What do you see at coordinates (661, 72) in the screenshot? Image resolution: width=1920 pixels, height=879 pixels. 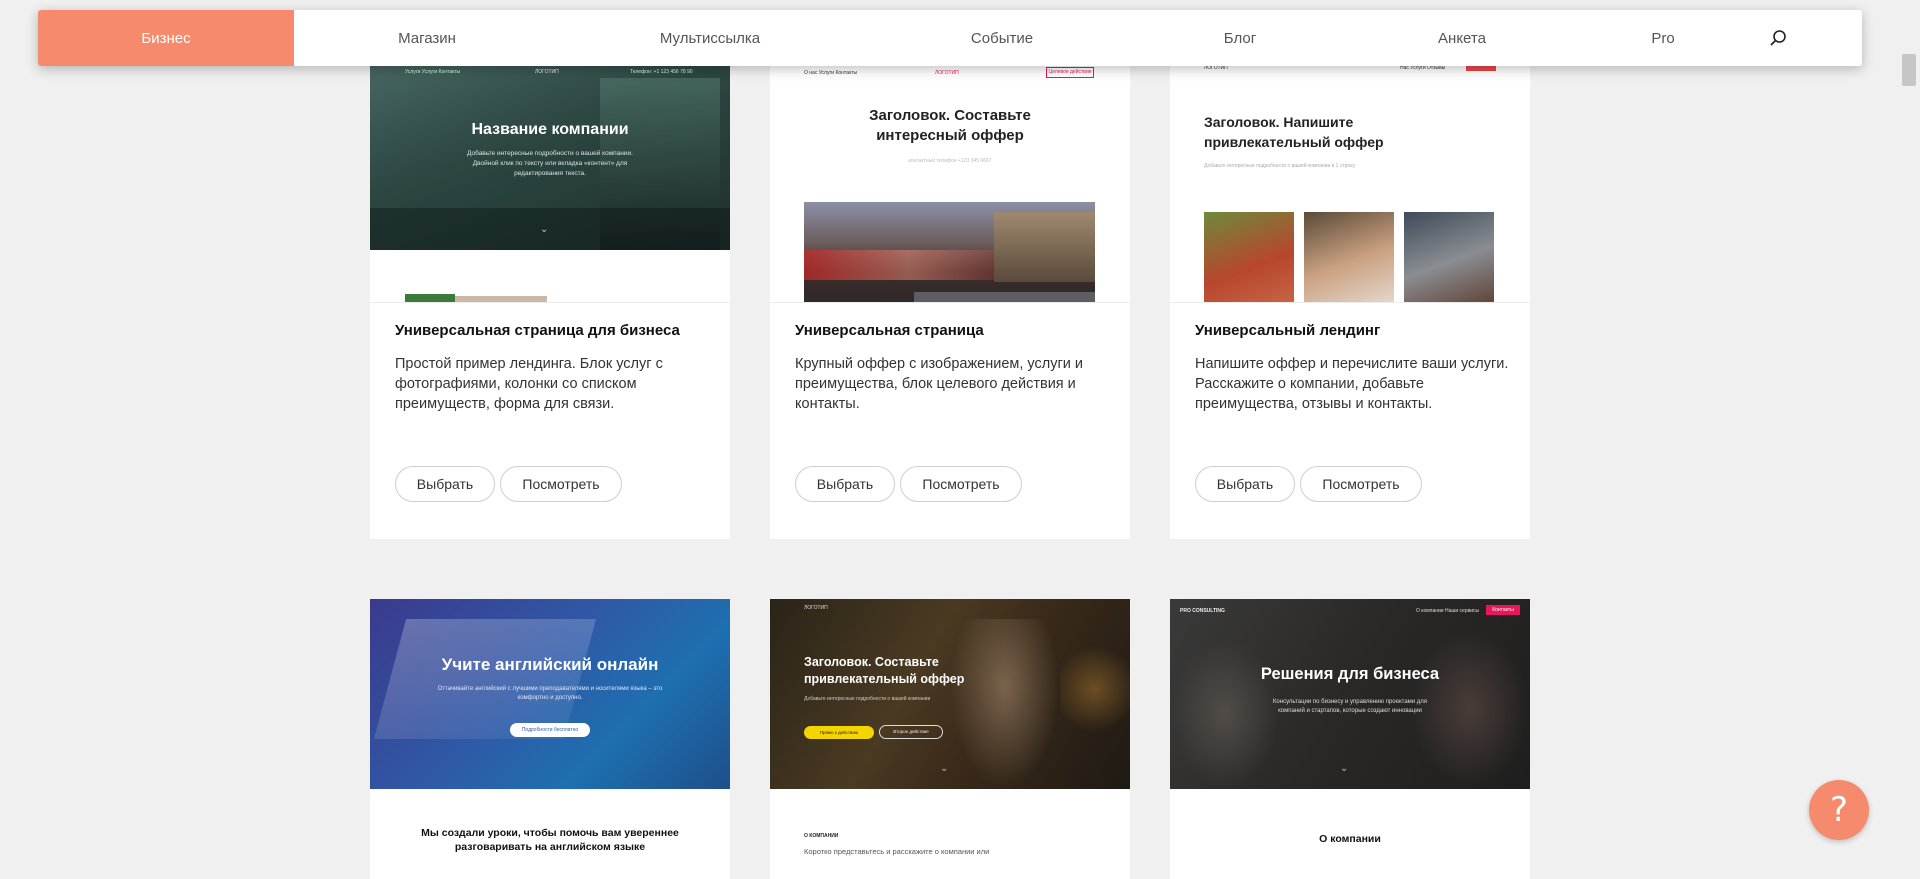 I see `preview-phone: Телефон: +1 123 456 78 90` at bounding box center [661, 72].